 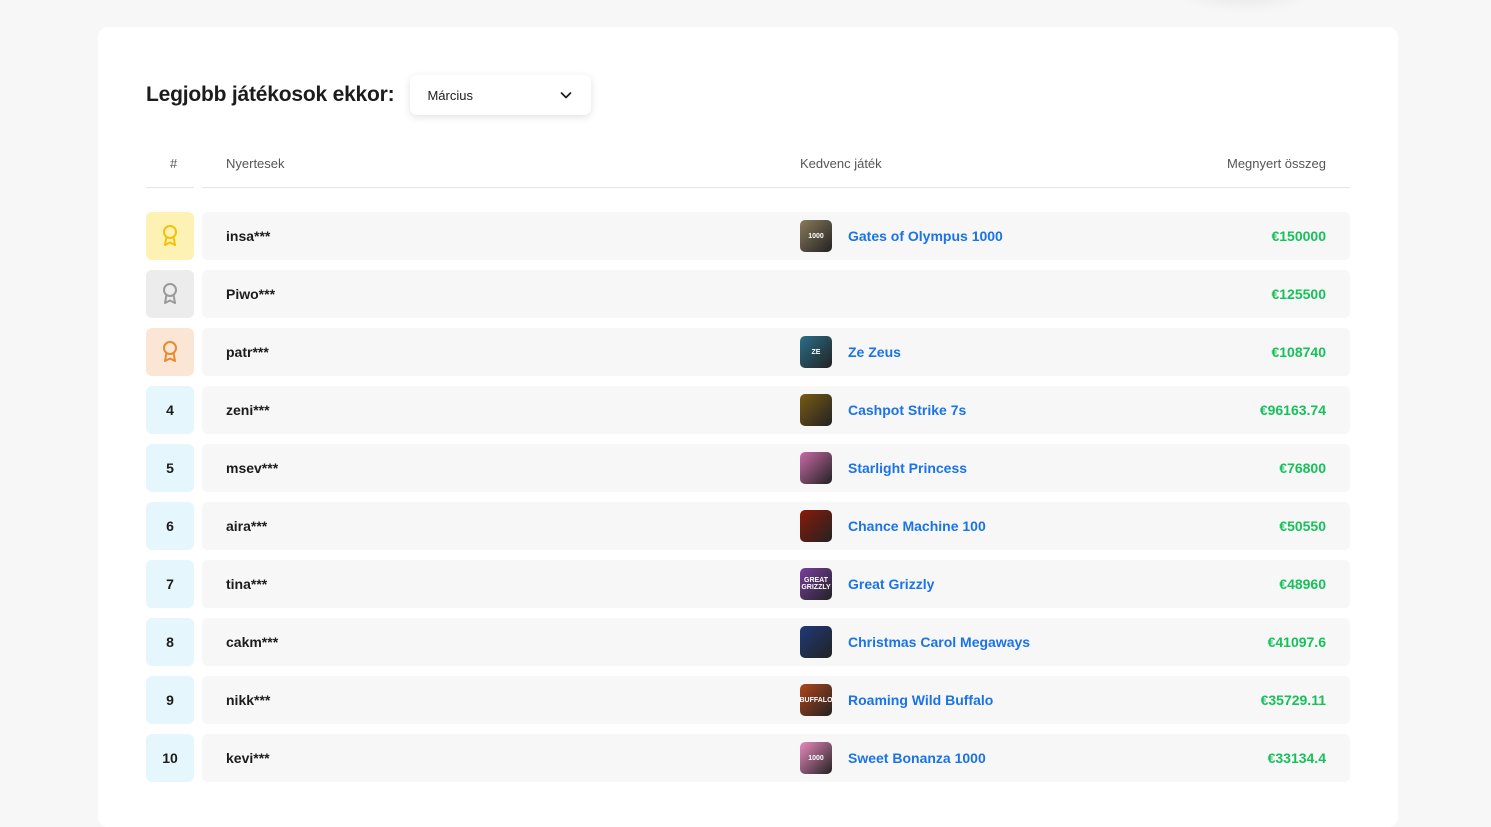 What do you see at coordinates (776, 584) in the screenshot?
I see `row-content: tina*** GREAT GRIZZLY Great Grizzly €48960` at bounding box center [776, 584].